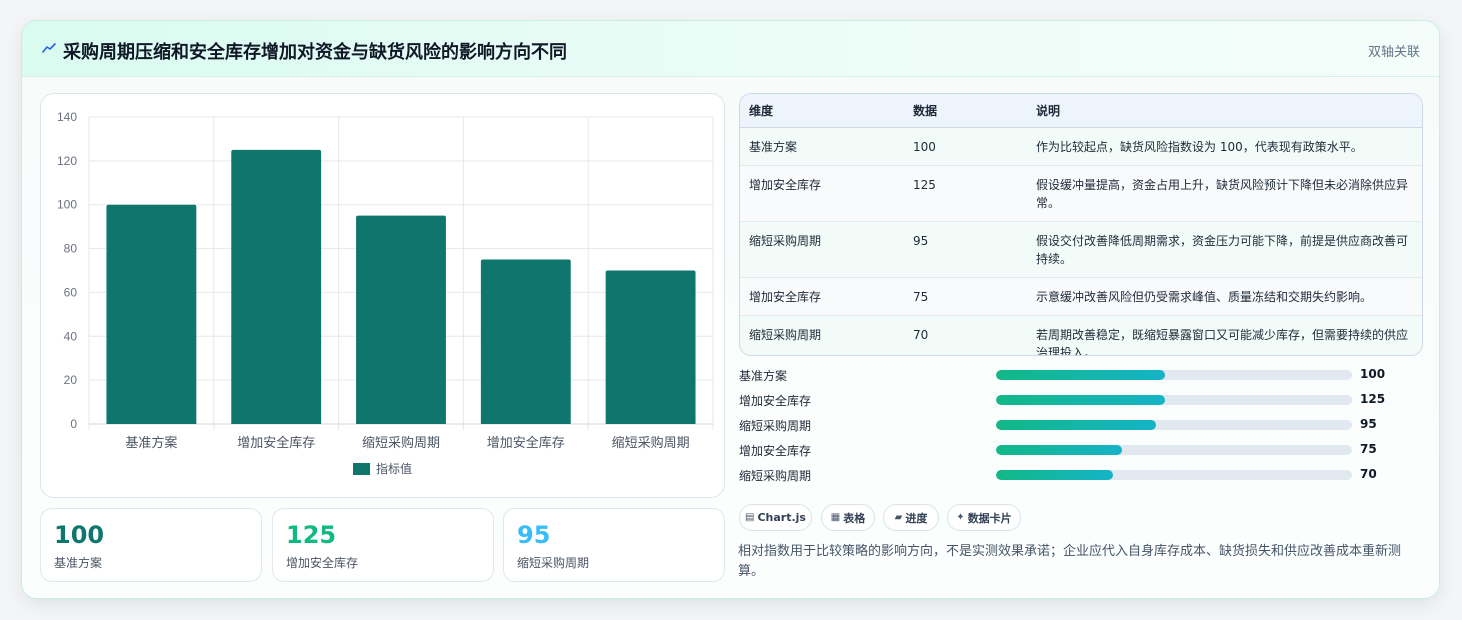 This screenshot has width=1462, height=620. What do you see at coordinates (79, 535) in the screenshot?
I see `stat-value: 100` at bounding box center [79, 535].